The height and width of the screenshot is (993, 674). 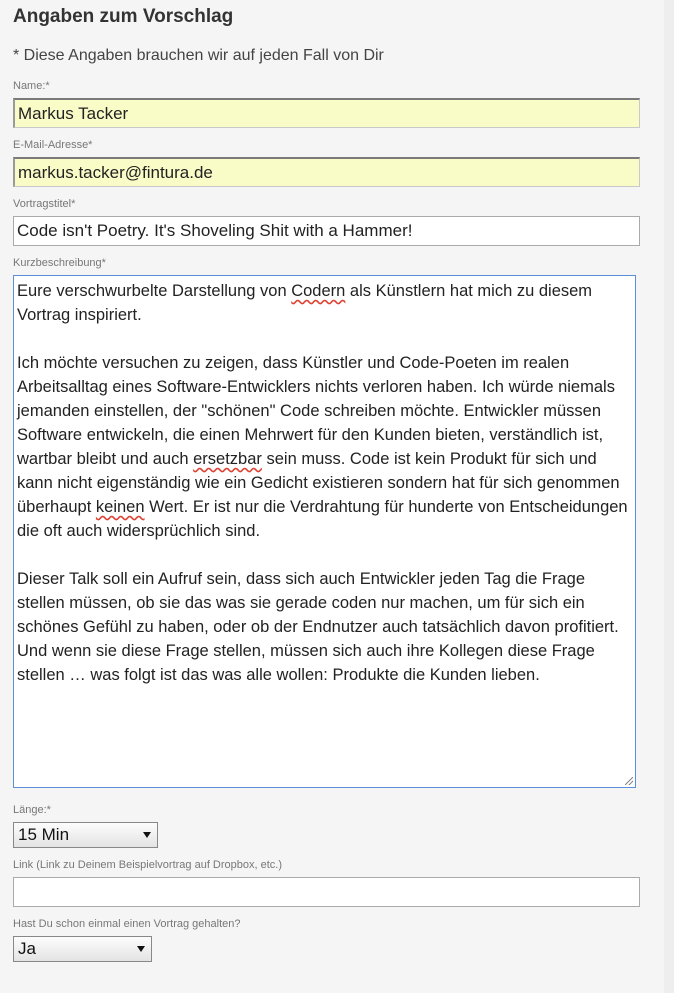 What do you see at coordinates (123, 16) in the screenshot?
I see `section-title: Angaben zum Vorschlag` at bounding box center [123, 16].